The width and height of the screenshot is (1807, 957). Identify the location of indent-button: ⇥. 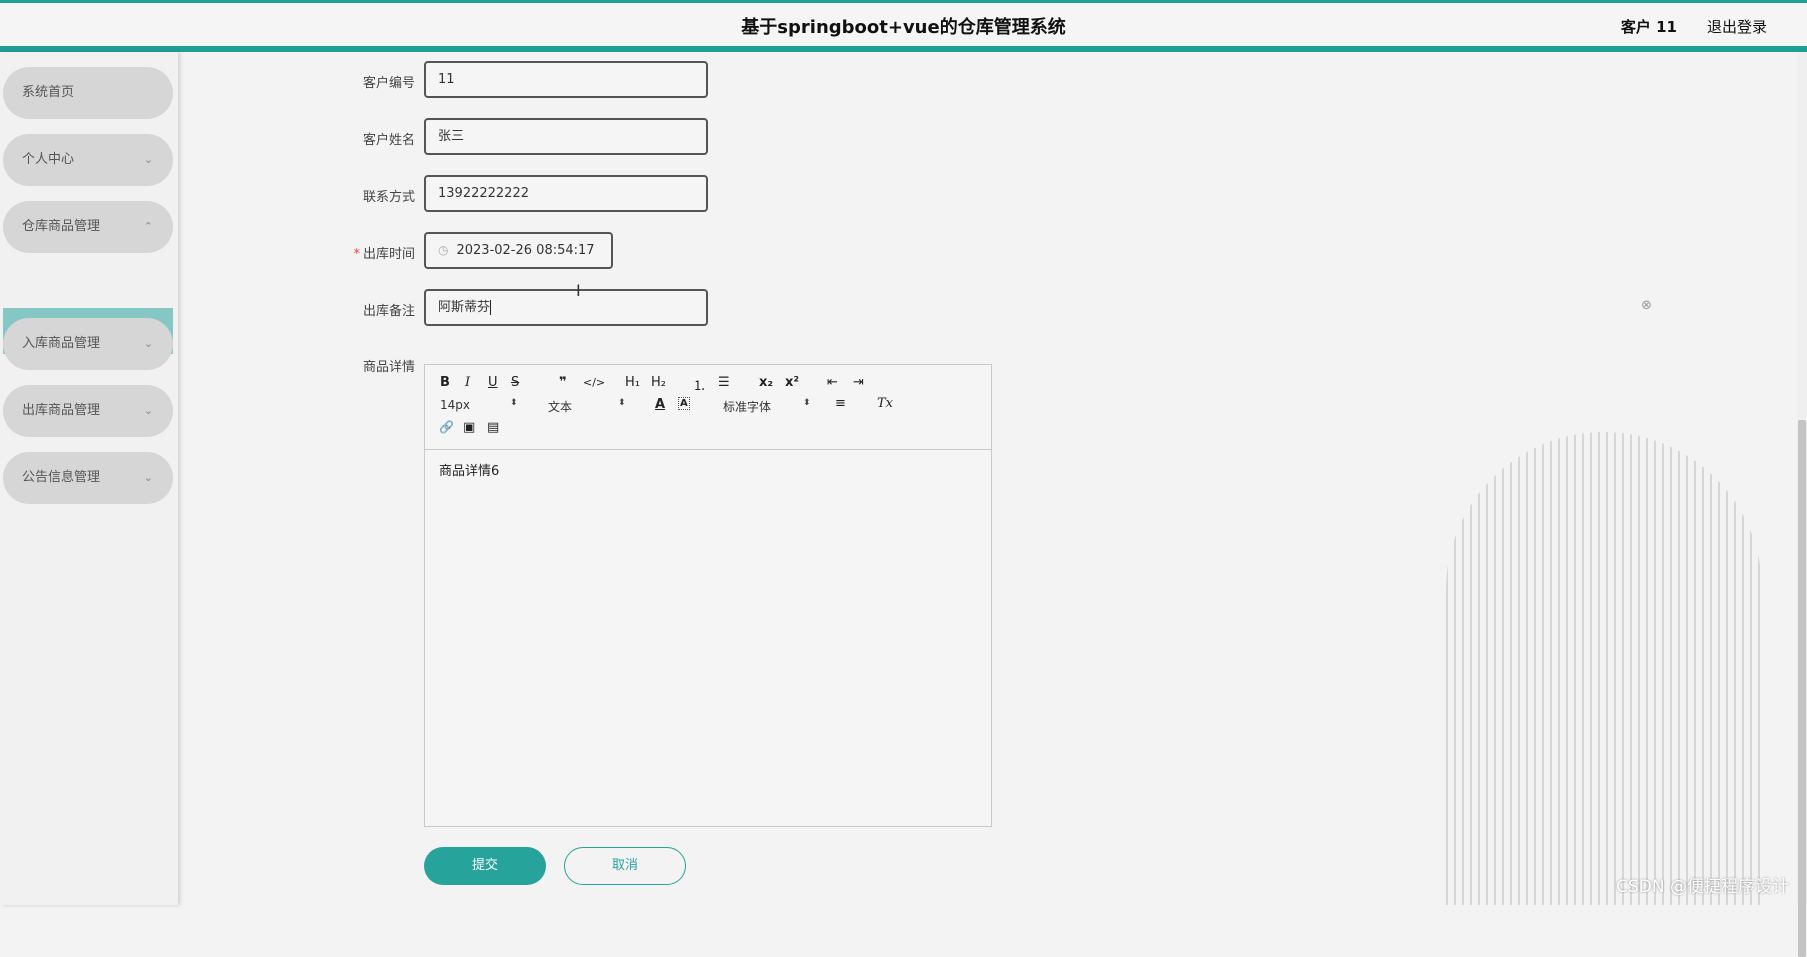
(858, 382).